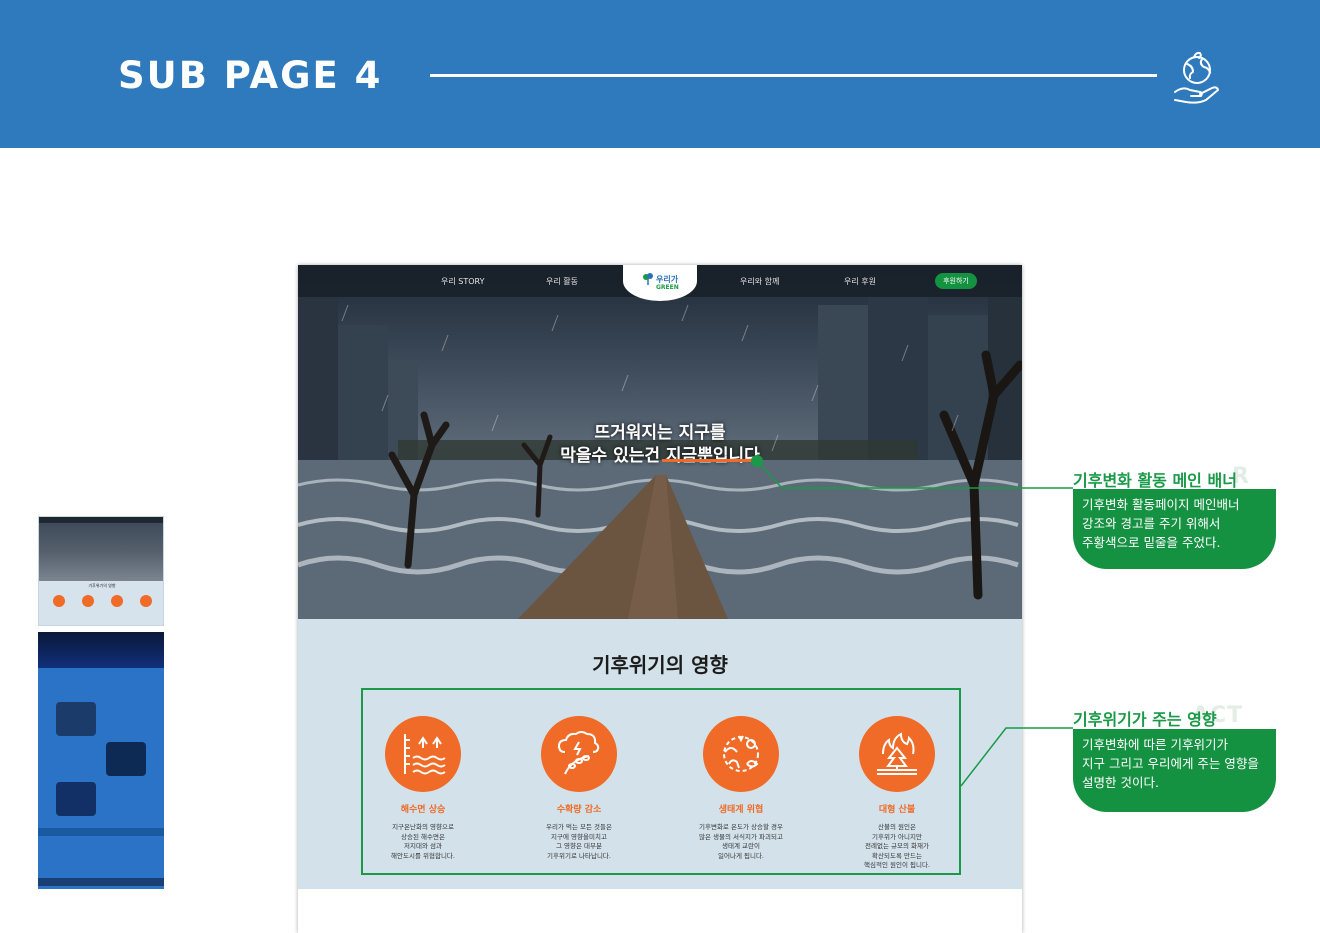 The image size is (1320, 933). I want to click on nav-item-together: 우리와 함께, so click(759, 281).